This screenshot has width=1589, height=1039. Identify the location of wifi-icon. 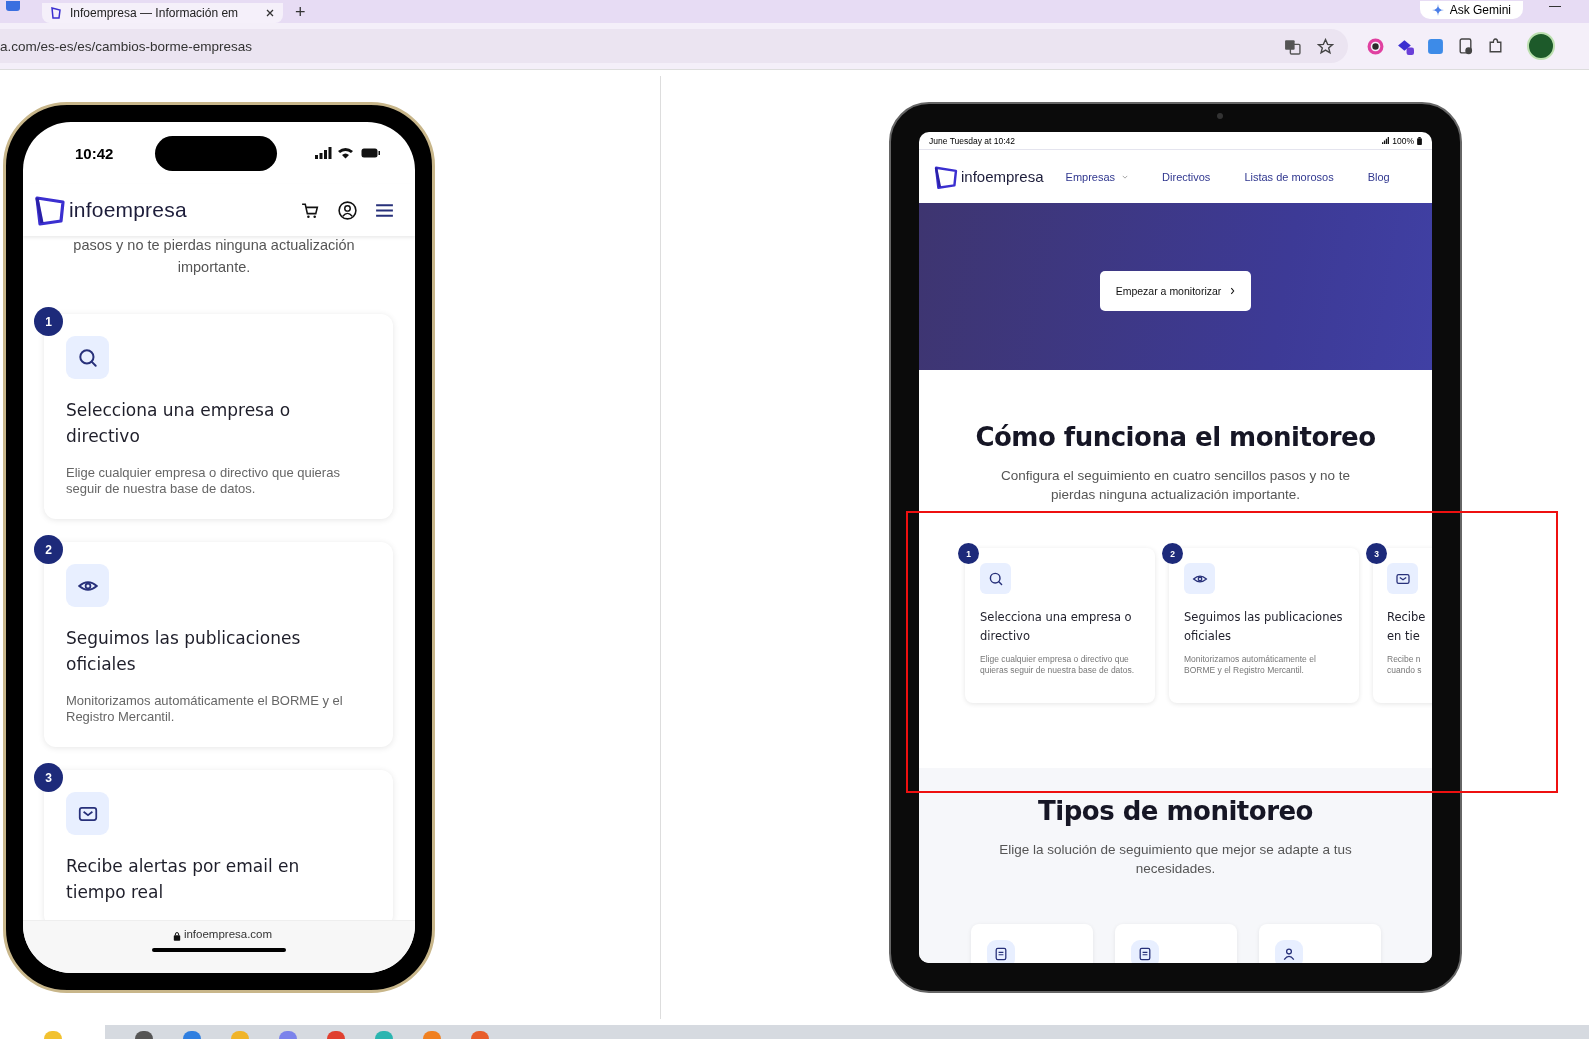
(345, 153).